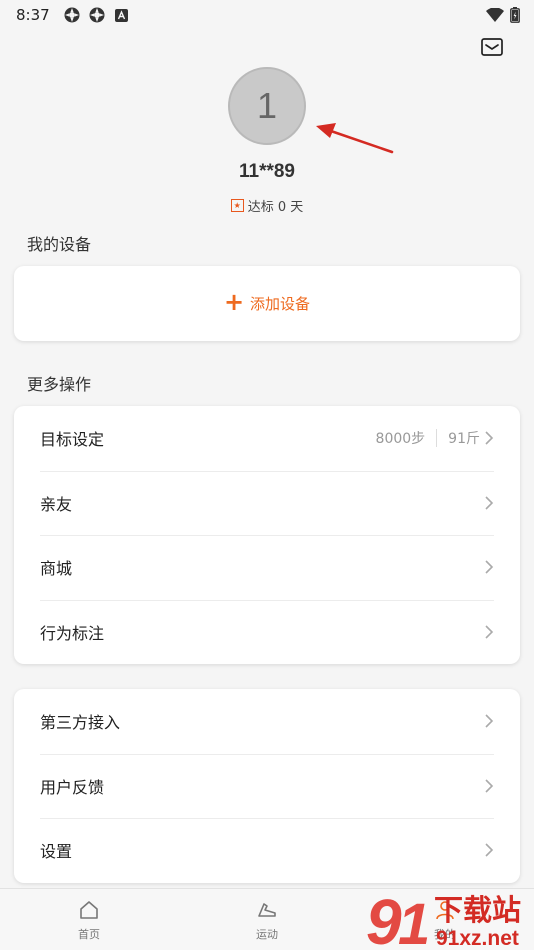  I want to click on avatar: 1, so click(267, 106).